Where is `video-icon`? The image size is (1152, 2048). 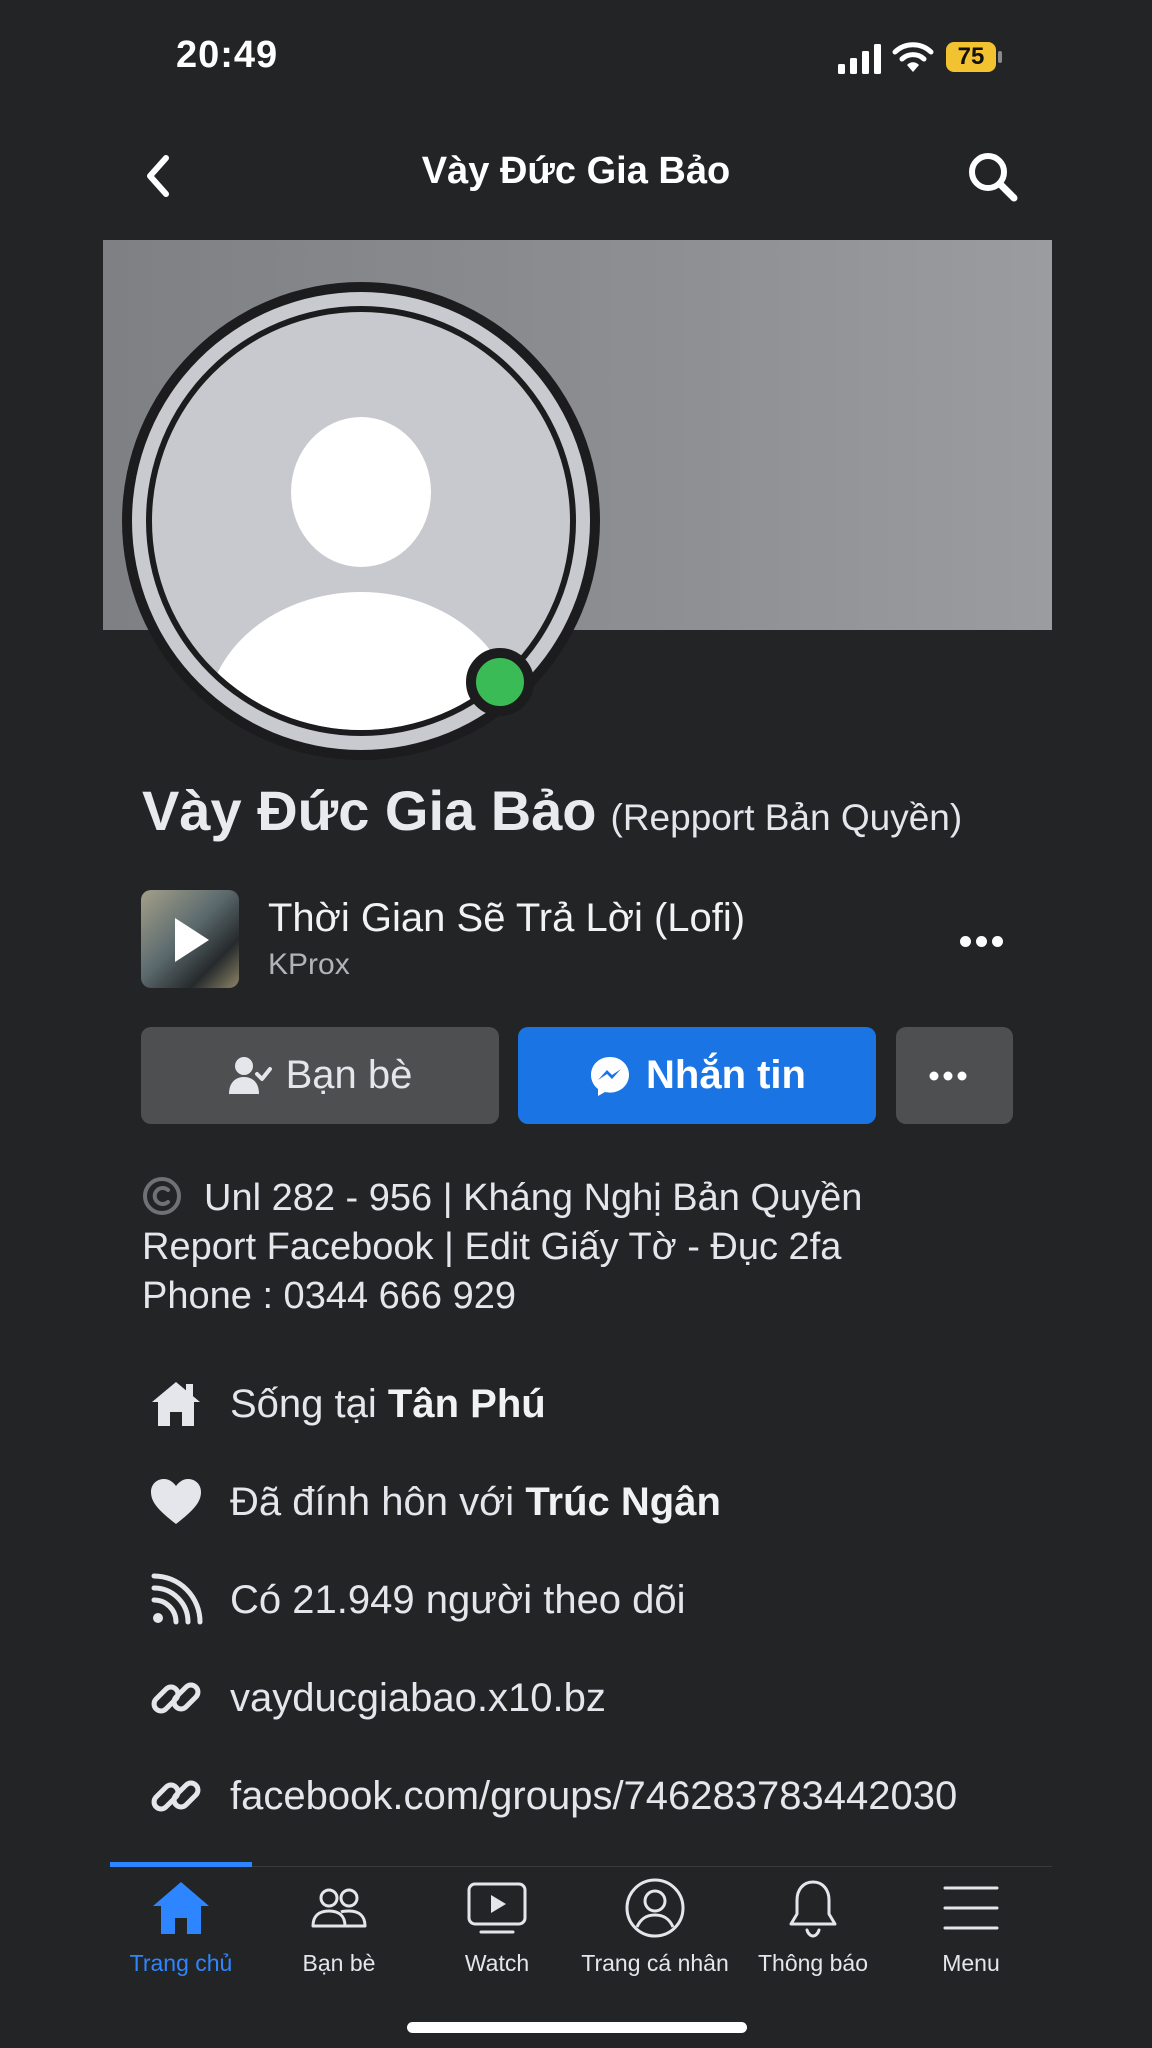 video-icon is located at coordinates (497, 1908).